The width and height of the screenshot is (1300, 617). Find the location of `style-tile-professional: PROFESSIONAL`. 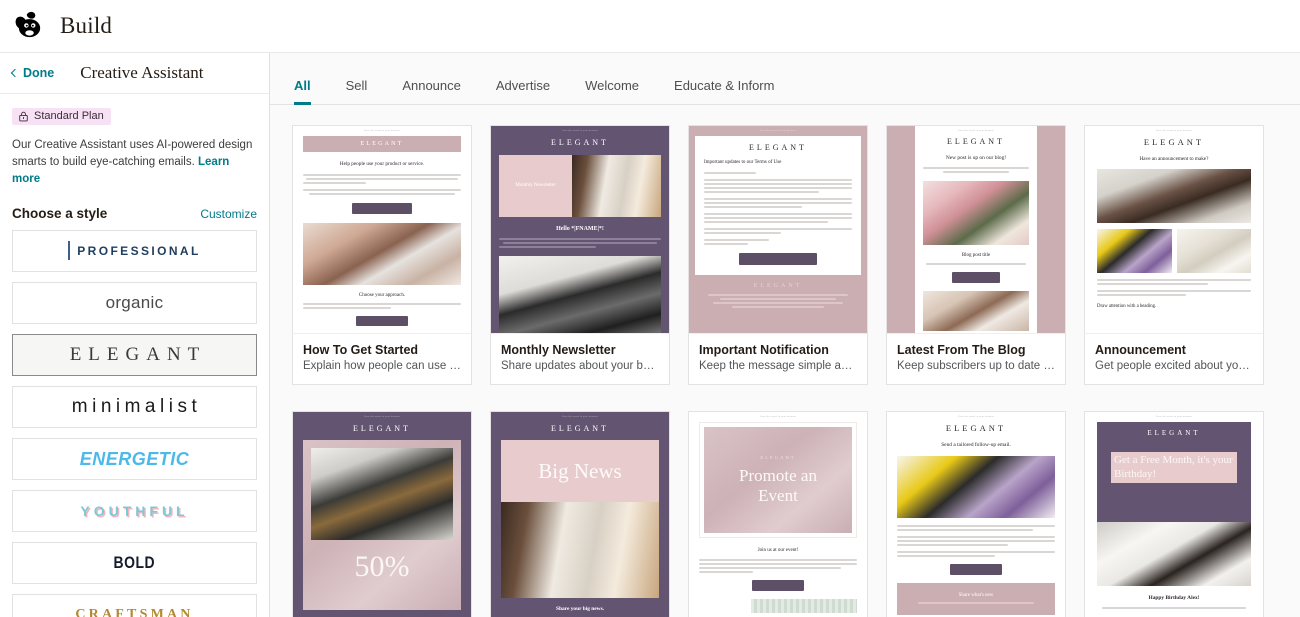

style-tile-professional: PROFESSIONAL is located at coordinates (134, 251).